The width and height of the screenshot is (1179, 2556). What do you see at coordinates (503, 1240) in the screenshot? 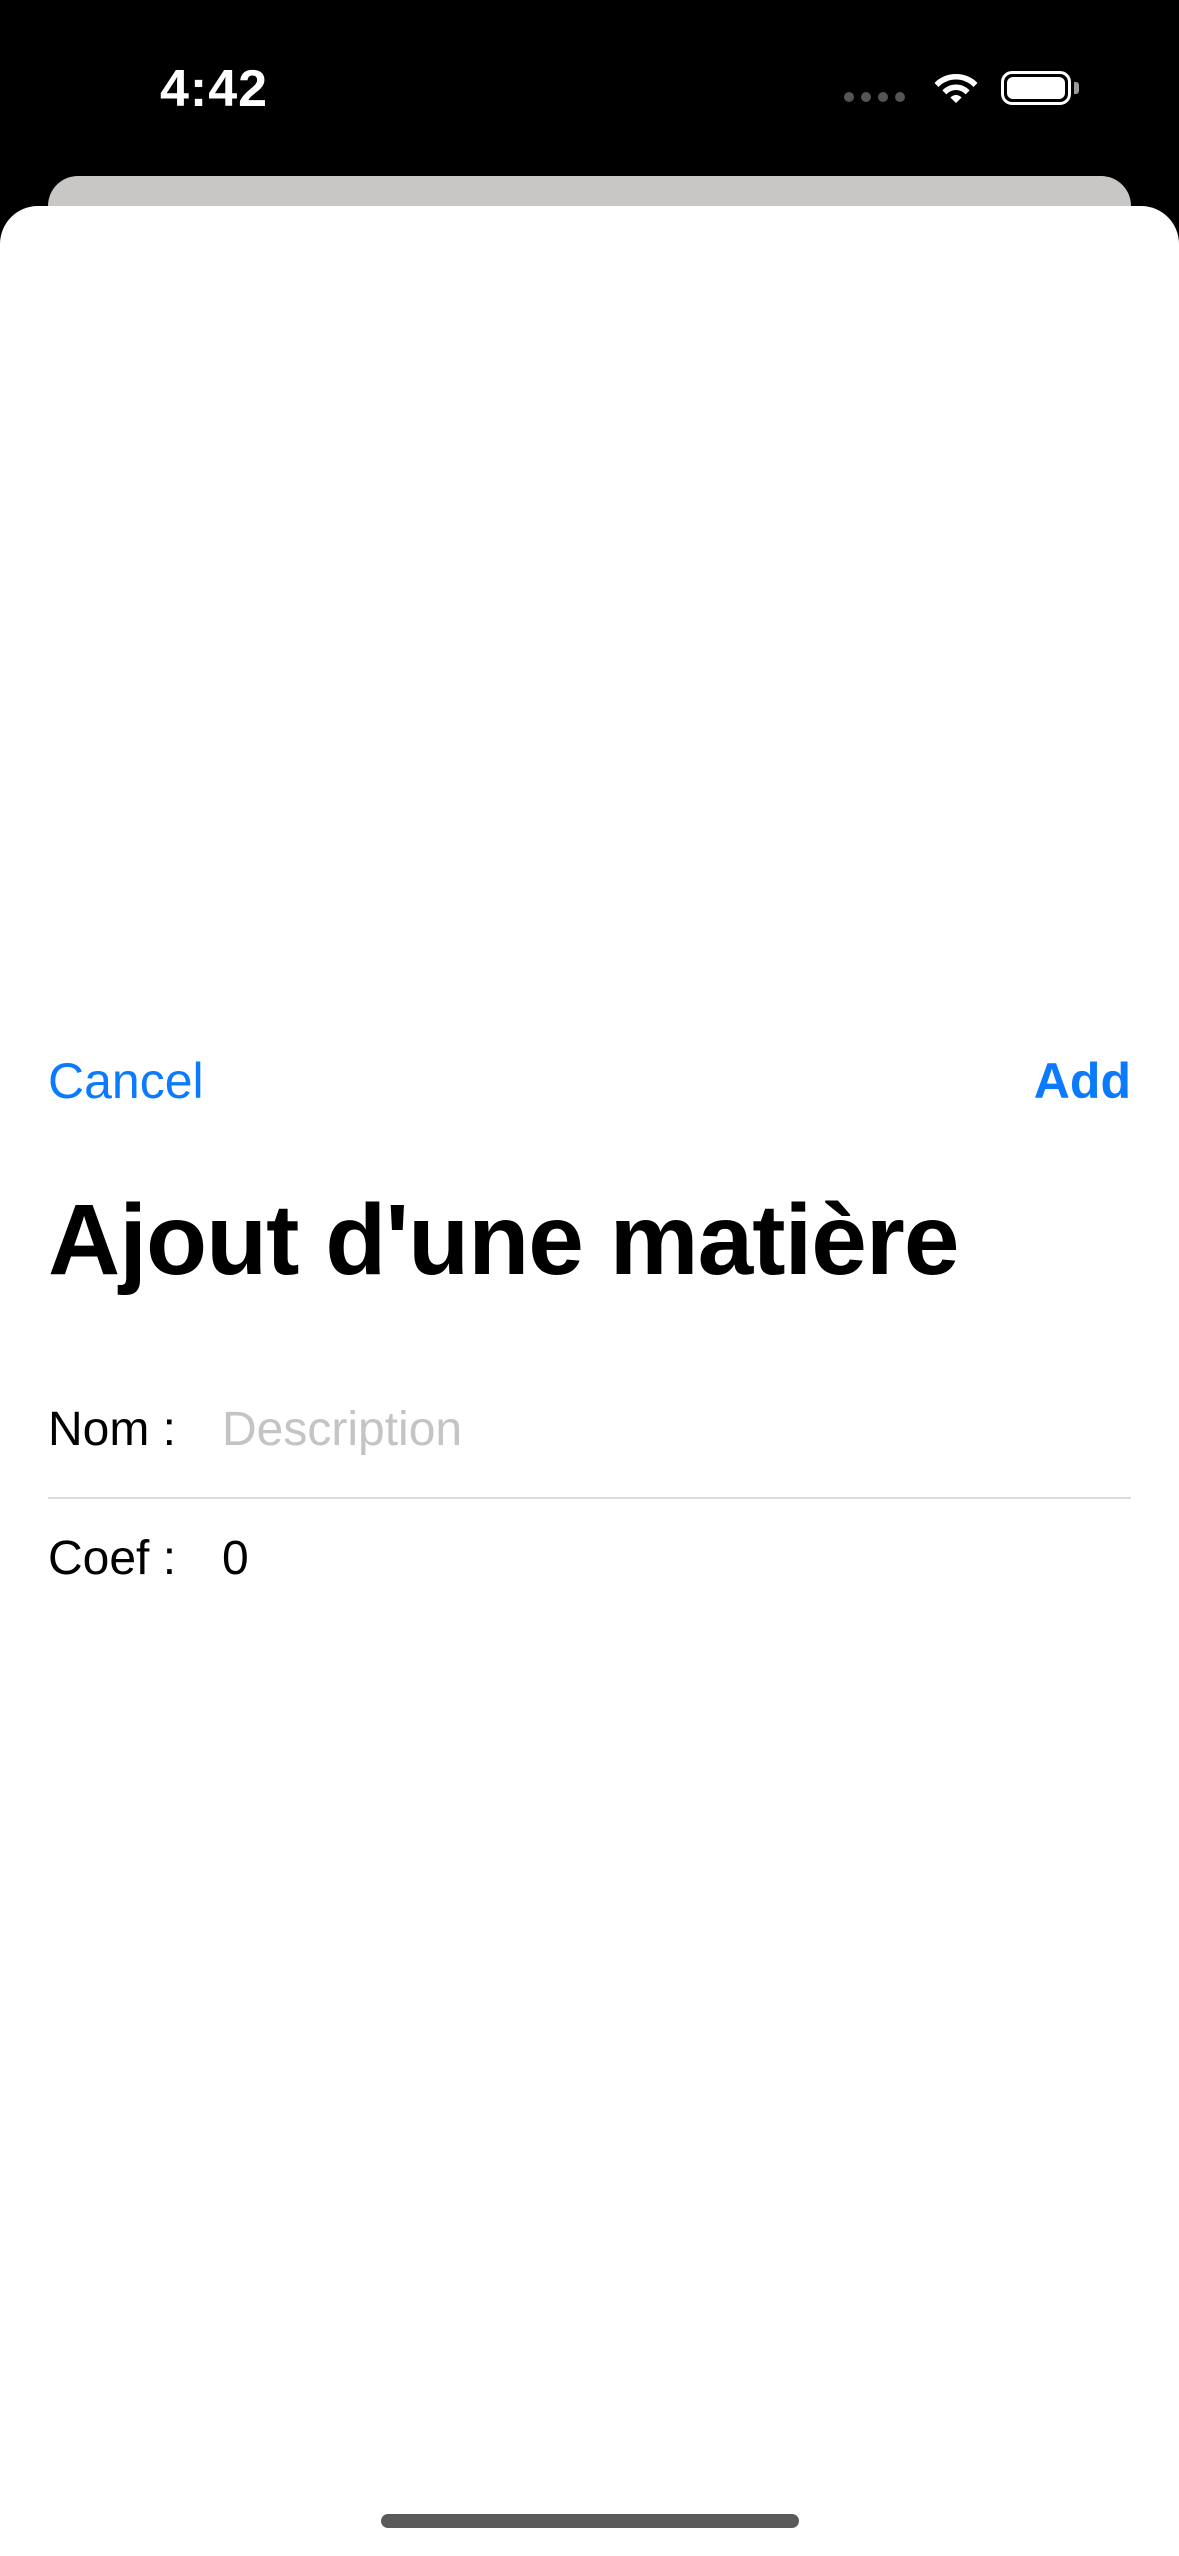
I see `page-title: Ajout d'une matière` at bounding box center [503, 1240].